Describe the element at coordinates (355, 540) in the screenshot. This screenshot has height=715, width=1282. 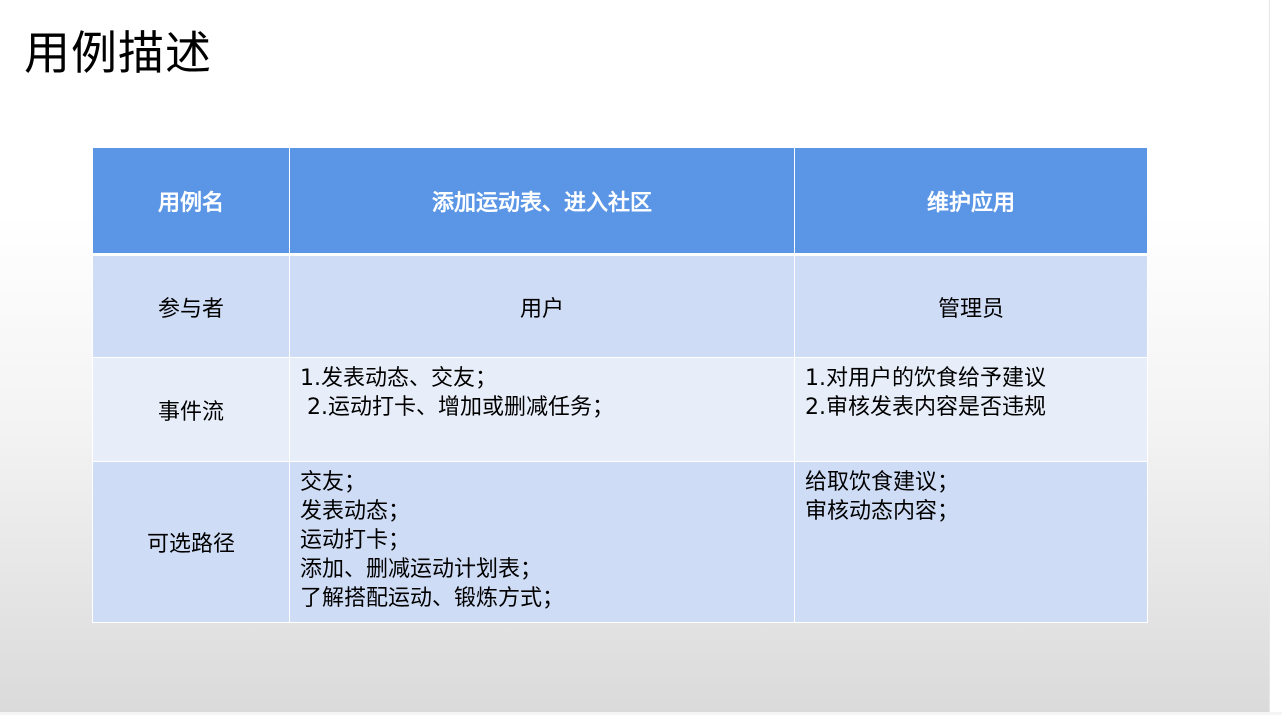
I see `optional-path-user-line: 运动打卡；` at that location.